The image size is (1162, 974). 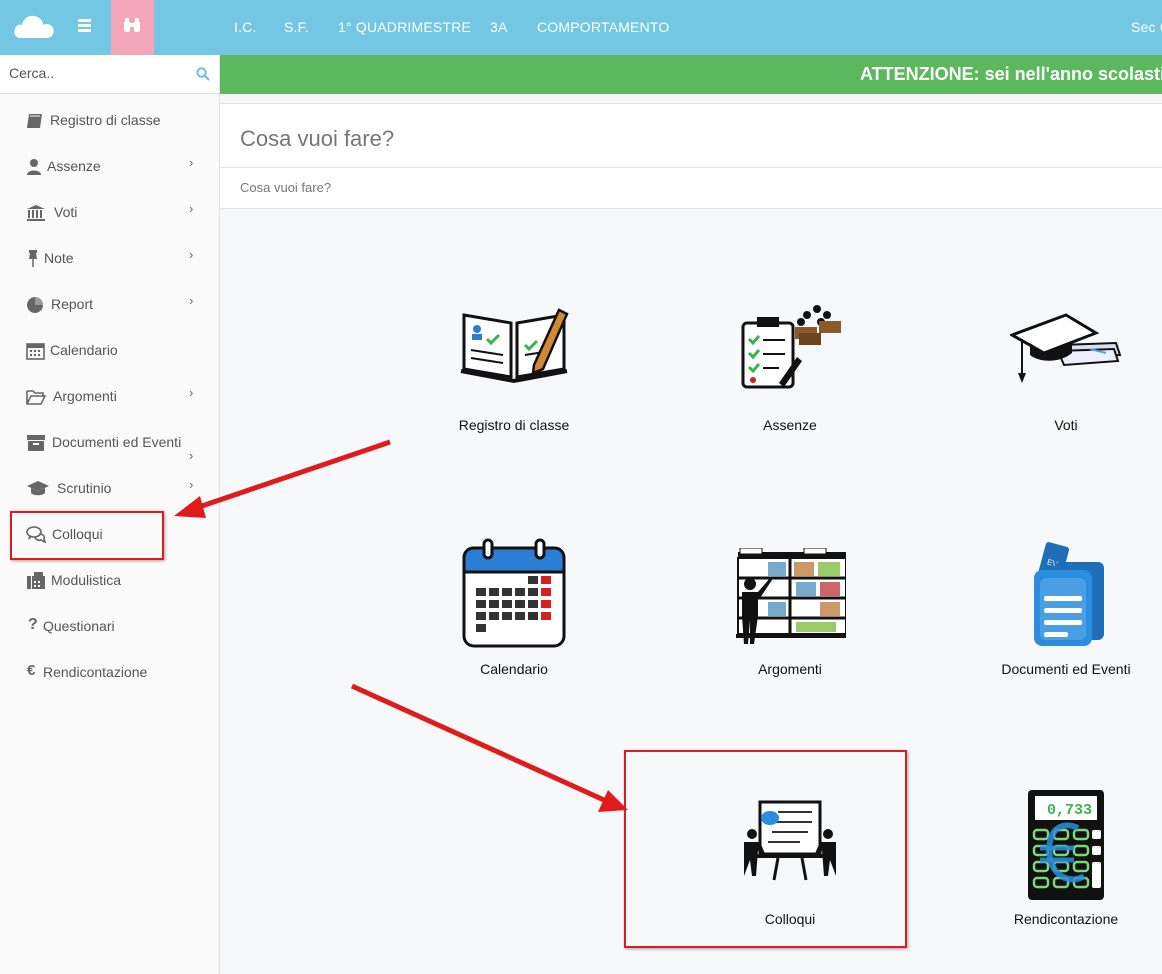 I want to click on sidebar-item-label: Argomenti, so click(x=85, y=396).